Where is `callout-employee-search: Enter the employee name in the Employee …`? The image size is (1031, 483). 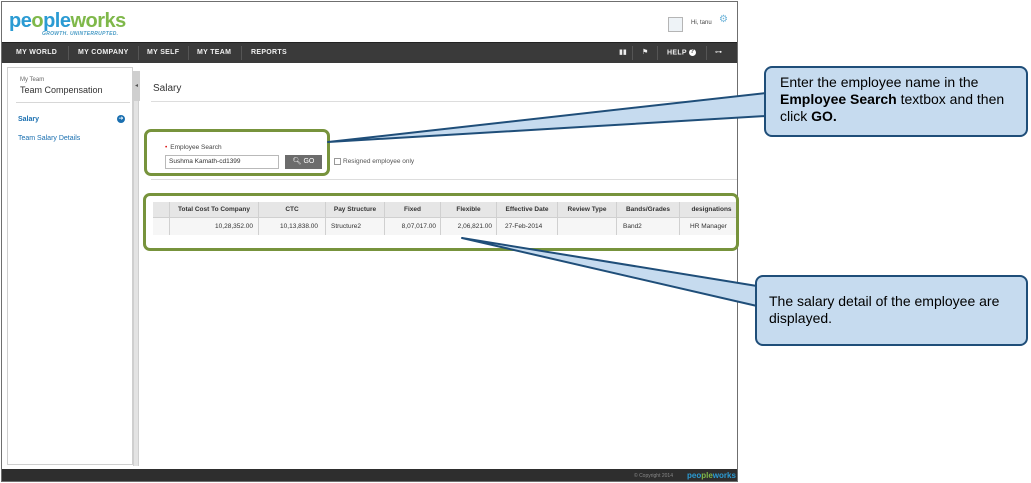
callout-employee-search: Enter the employee name in the Employee … is located at coordinates (896, 101).